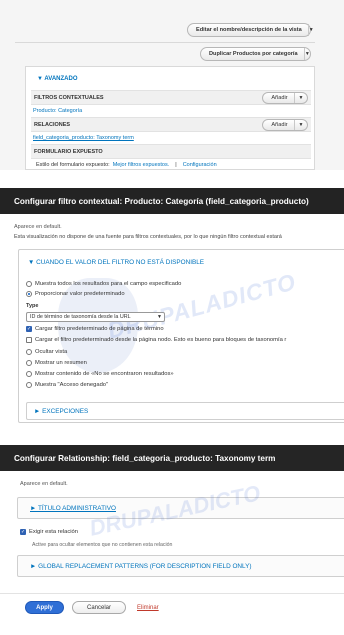 Image resolution: width=344 pixels, height=635 pixels. I want to click on watermark-text: DRUPALADICTO, so click(175, 510).